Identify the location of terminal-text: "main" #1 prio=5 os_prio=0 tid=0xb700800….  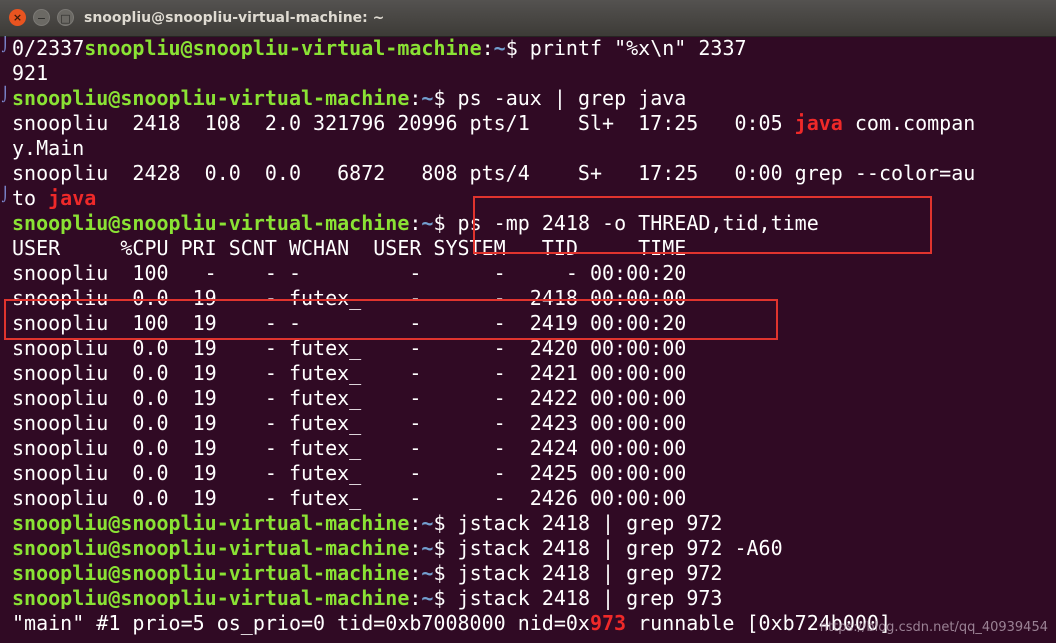
(301, 623).